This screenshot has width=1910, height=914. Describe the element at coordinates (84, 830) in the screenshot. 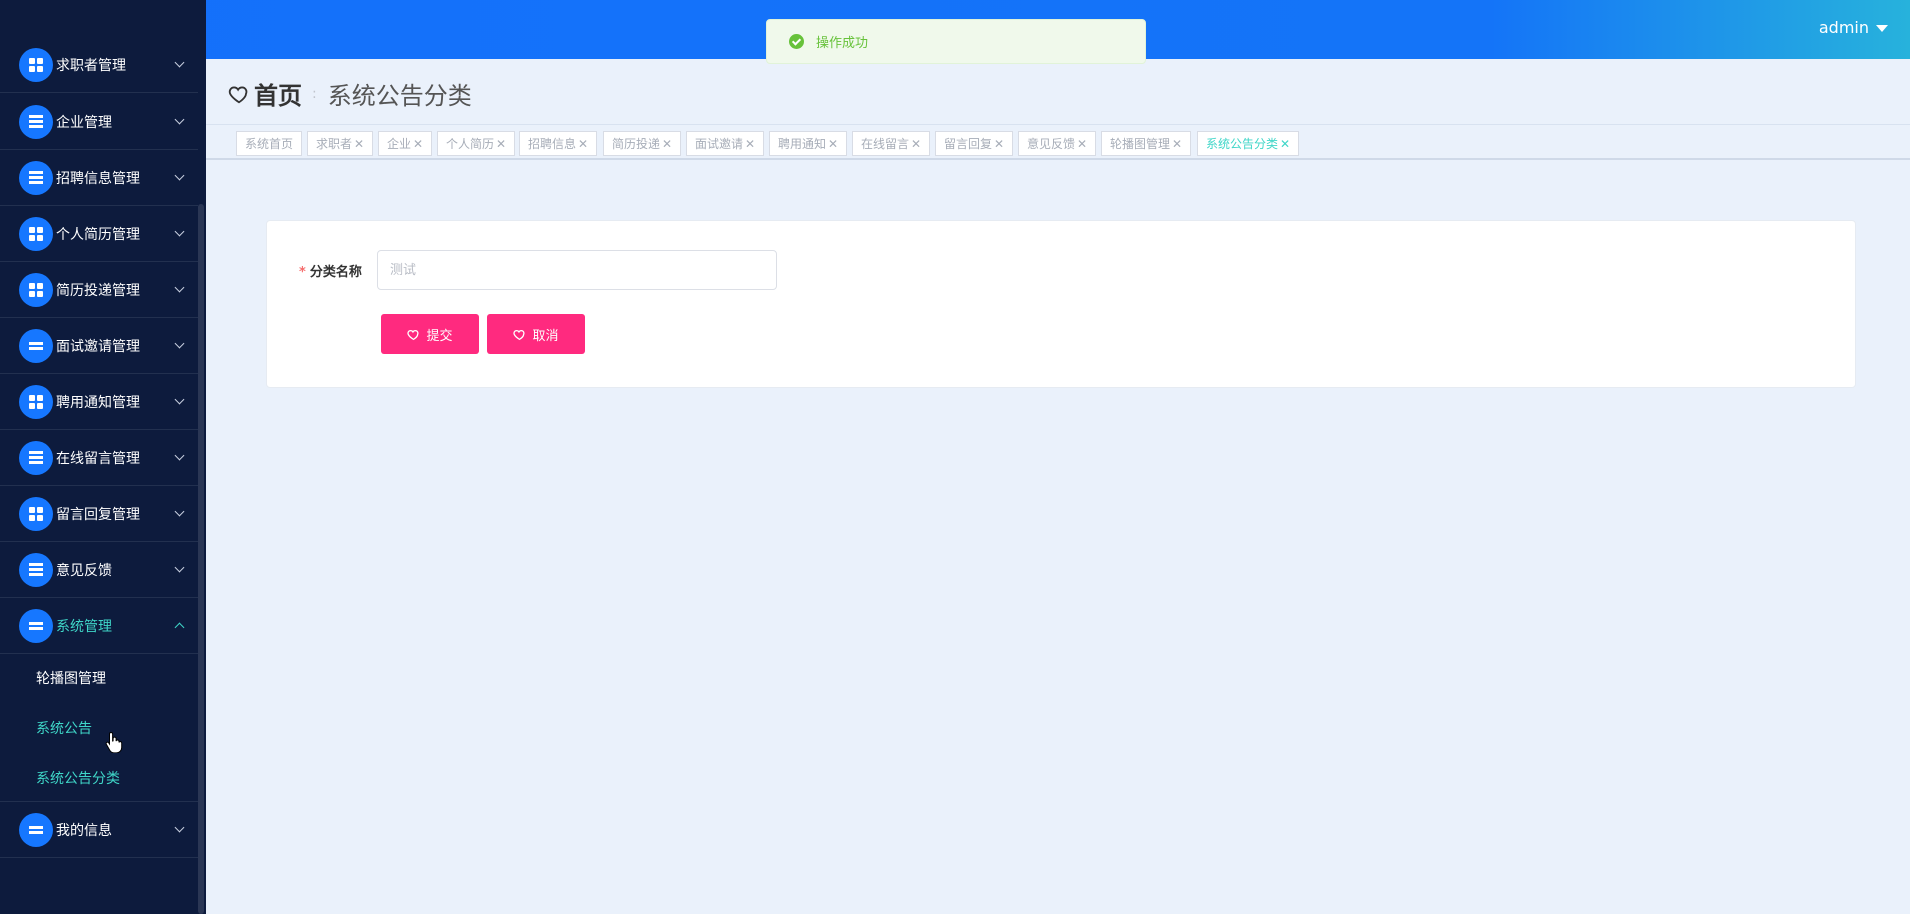

I see `sidebar-item-label: 我的信息` at that location.